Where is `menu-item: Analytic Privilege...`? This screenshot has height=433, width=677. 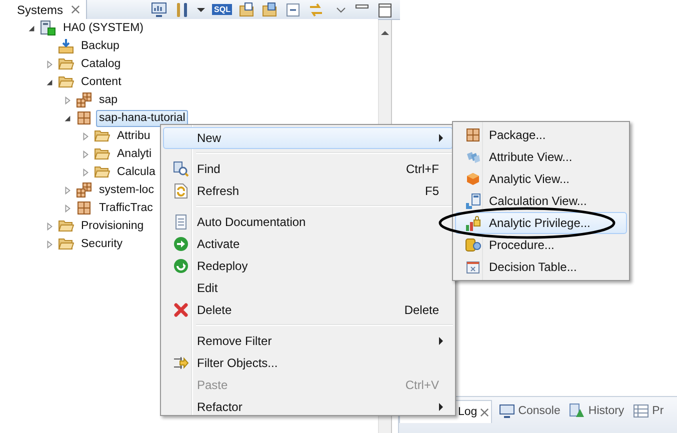 menu-item: Analytic Privilege... is located at coordinates (541, 223).